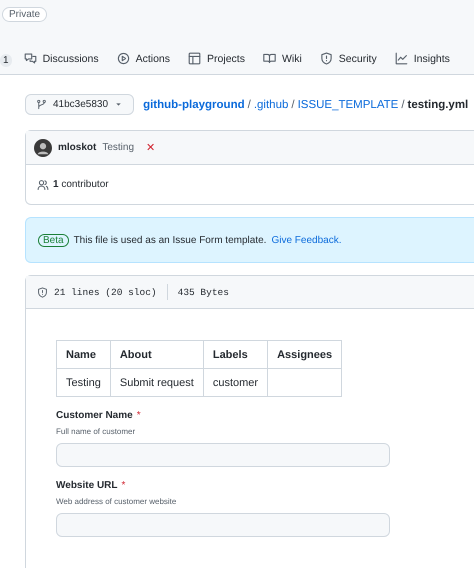  I want to click on column-header: Name, so click(83, 354).